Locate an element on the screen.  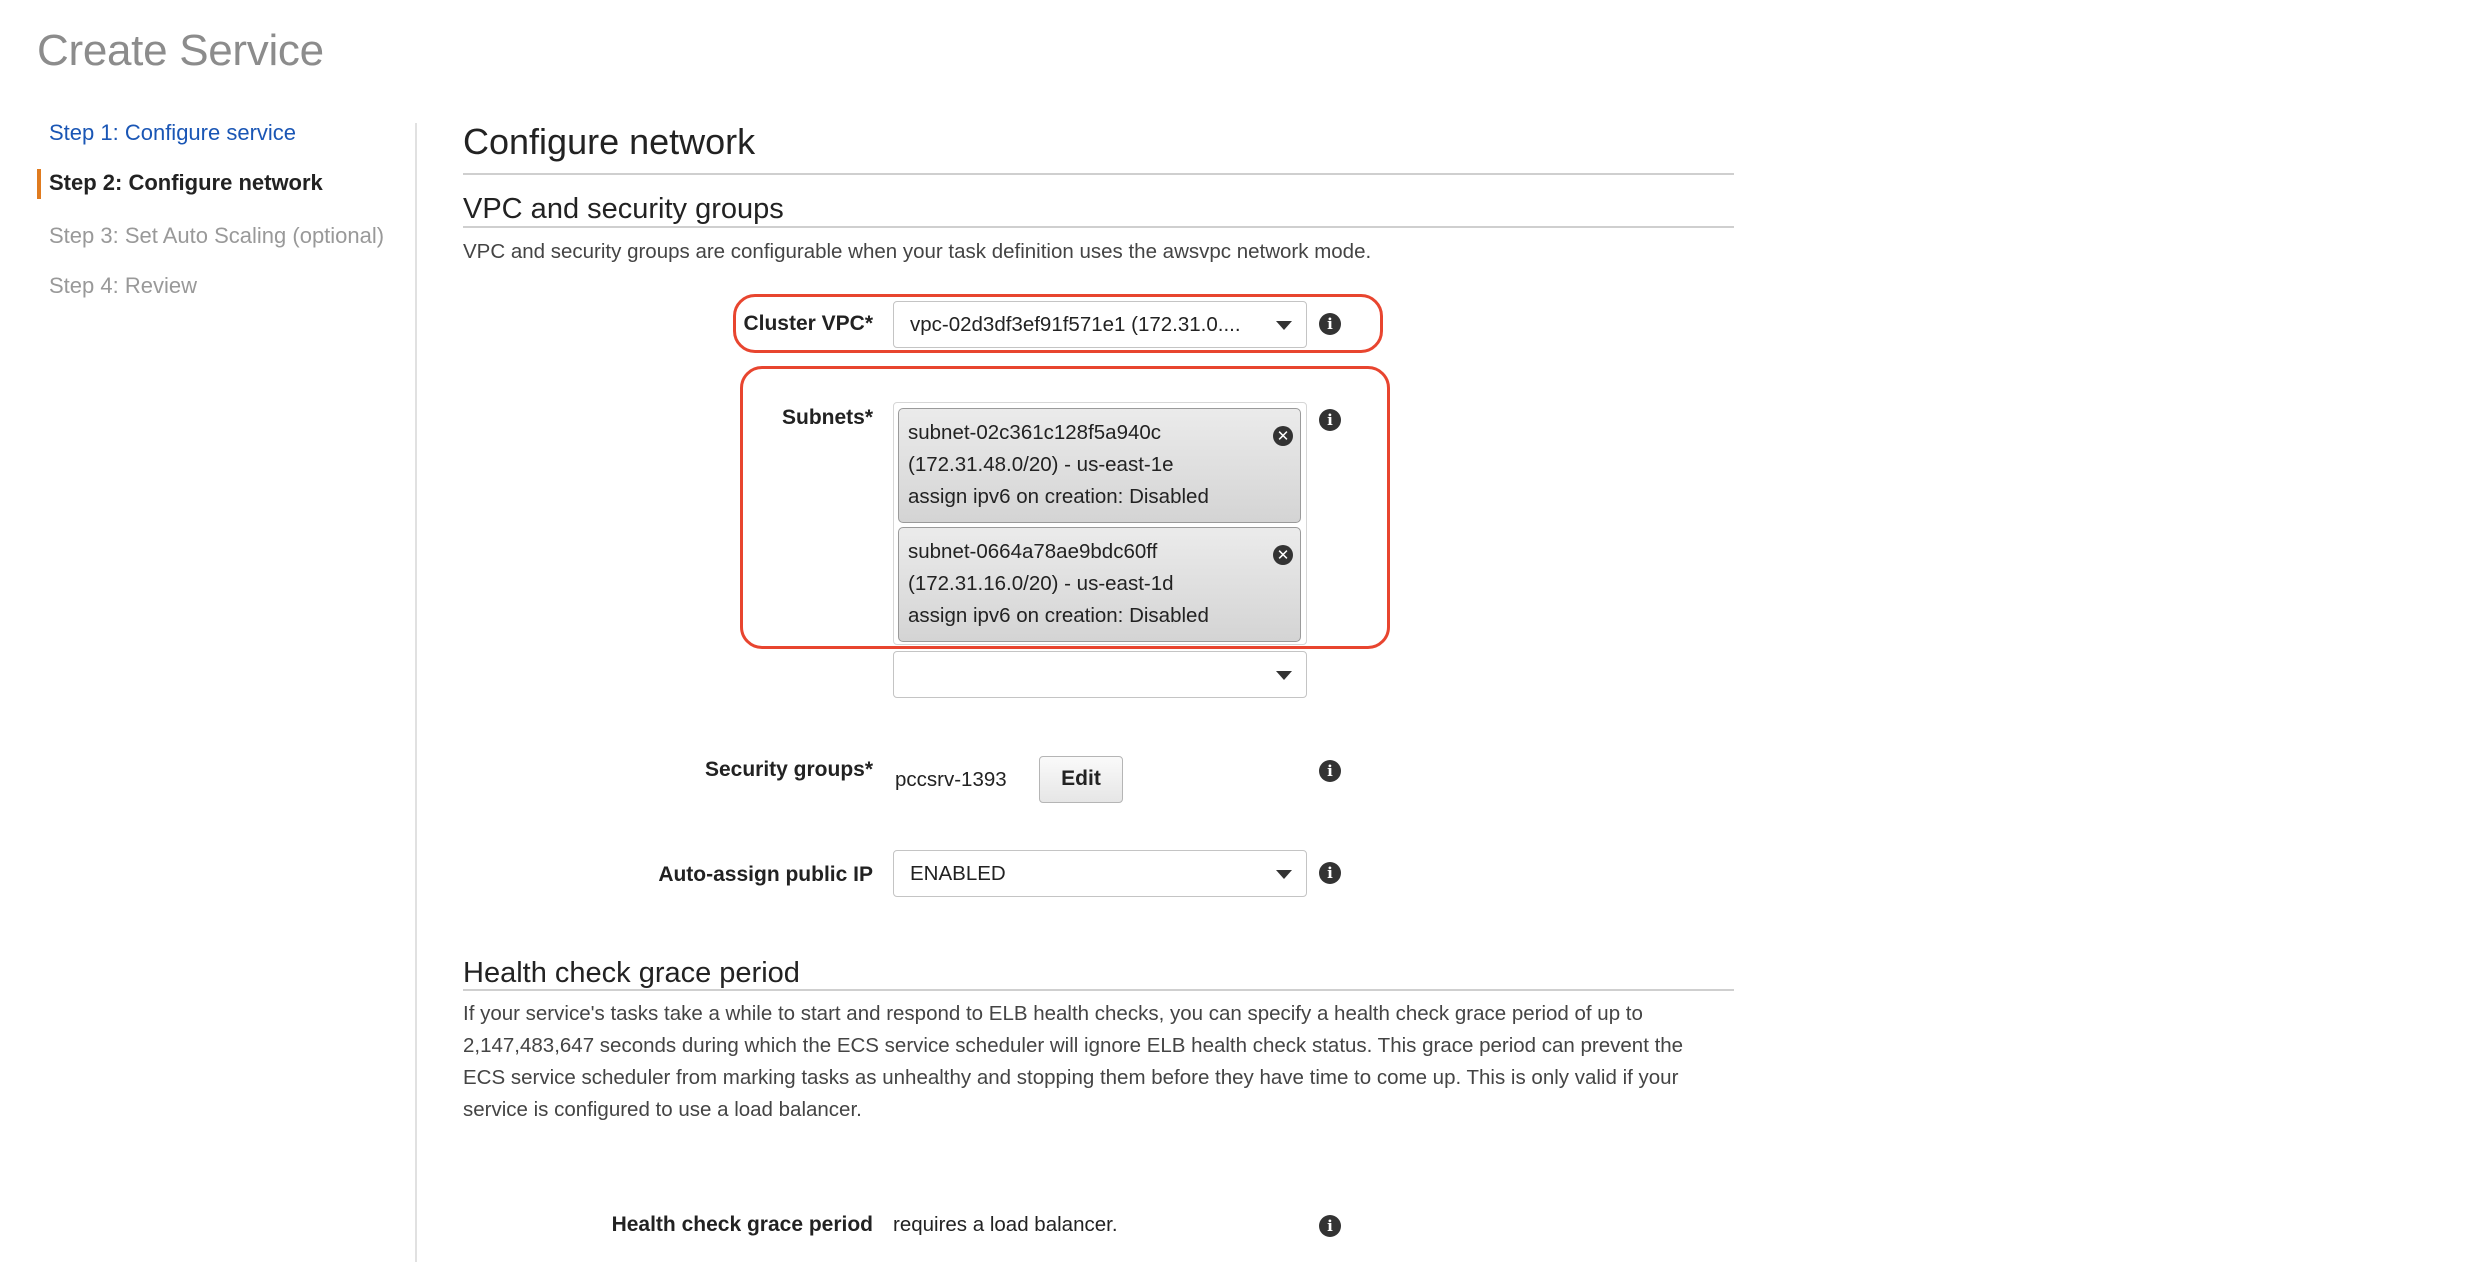
step-review: Step 4: Review is located at coordinates (123, 285).